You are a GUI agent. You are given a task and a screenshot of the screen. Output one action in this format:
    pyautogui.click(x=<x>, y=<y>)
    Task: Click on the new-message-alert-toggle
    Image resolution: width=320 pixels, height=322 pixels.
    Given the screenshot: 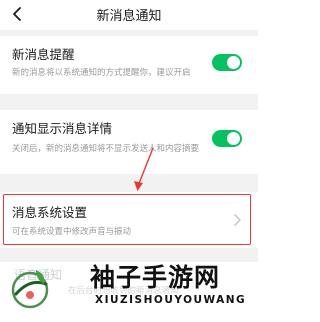 What is the action you would take?
    pyautogui.click(x=227, y=62)
    